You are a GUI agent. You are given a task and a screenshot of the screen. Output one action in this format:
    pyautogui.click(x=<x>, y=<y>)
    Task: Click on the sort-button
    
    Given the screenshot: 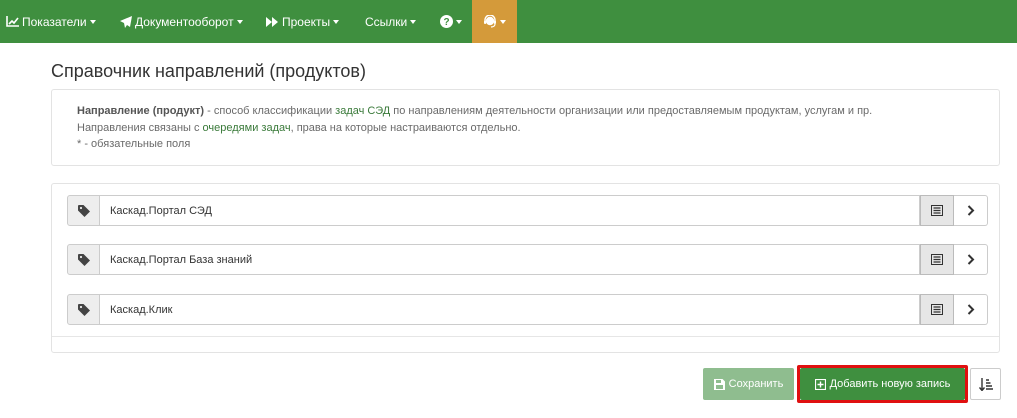 What is the action you would take?
    pyautogui.click(x=985, y=384)
    